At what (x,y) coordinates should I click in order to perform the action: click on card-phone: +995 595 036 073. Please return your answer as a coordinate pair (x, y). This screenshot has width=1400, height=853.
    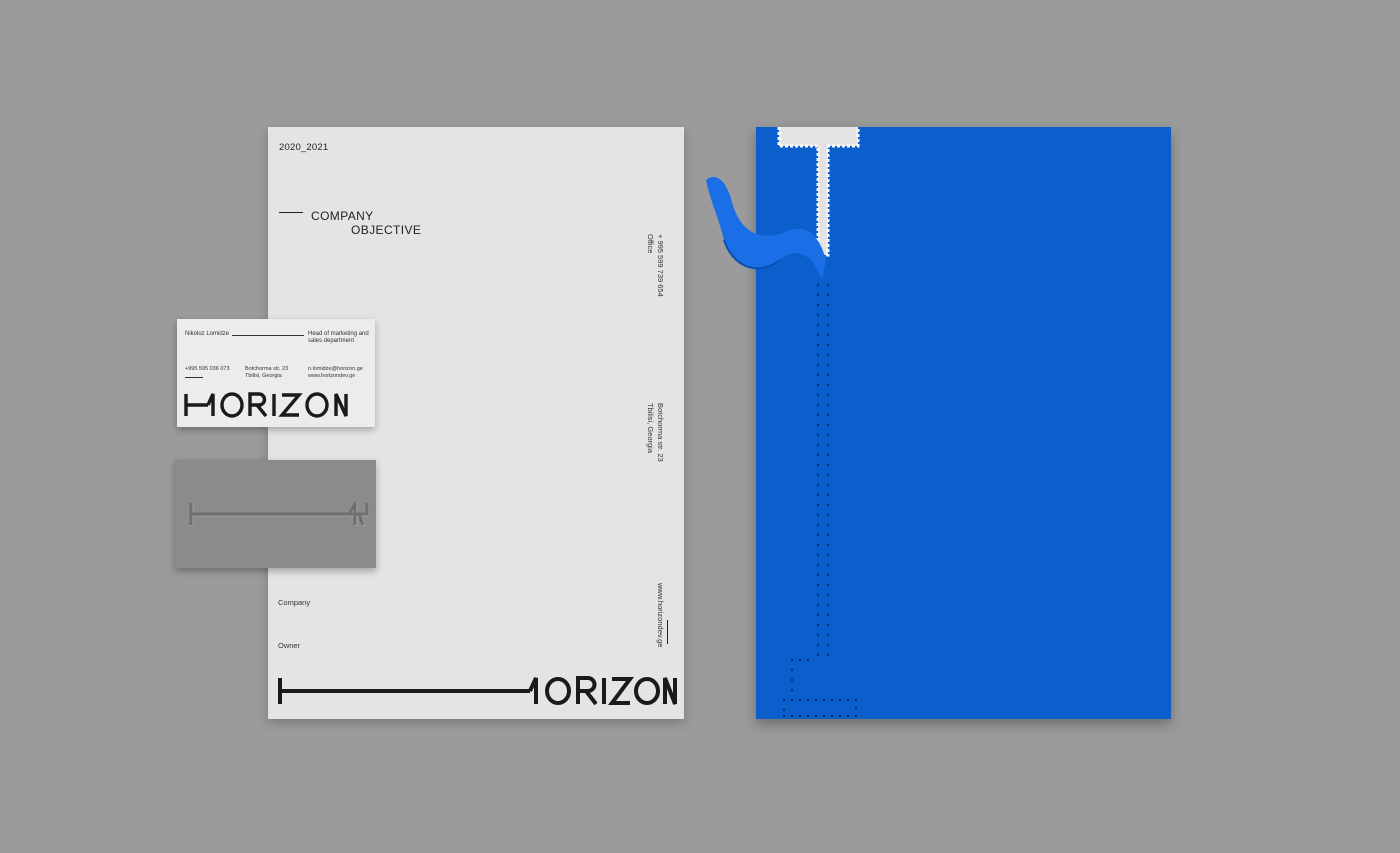
    Looking at the image, I should click on (207, 369).